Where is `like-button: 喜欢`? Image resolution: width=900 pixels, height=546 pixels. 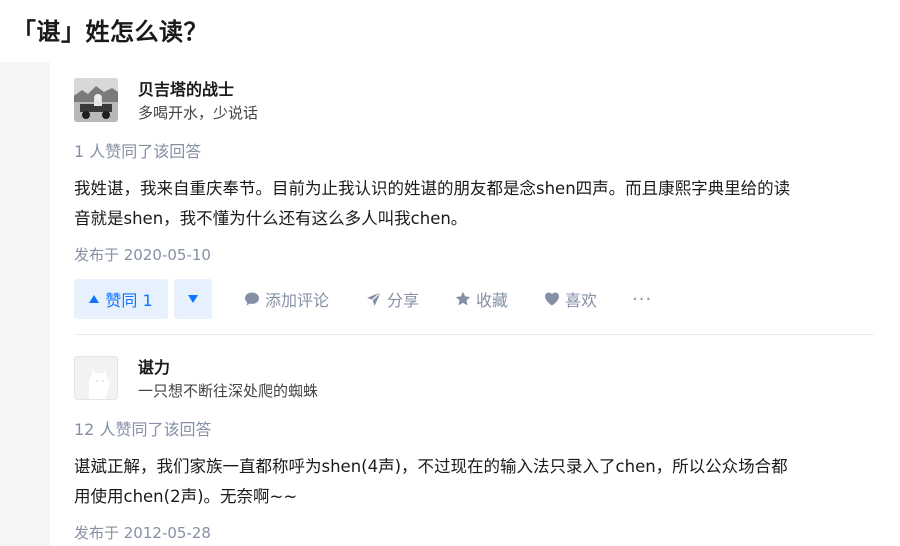
like-button: 喜欢 is located at coordinates (570, 299).